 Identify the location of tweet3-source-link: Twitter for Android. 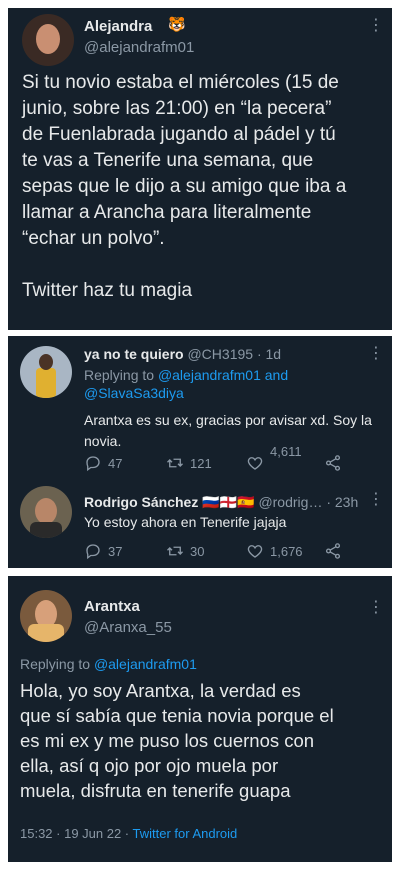
(185, 833).